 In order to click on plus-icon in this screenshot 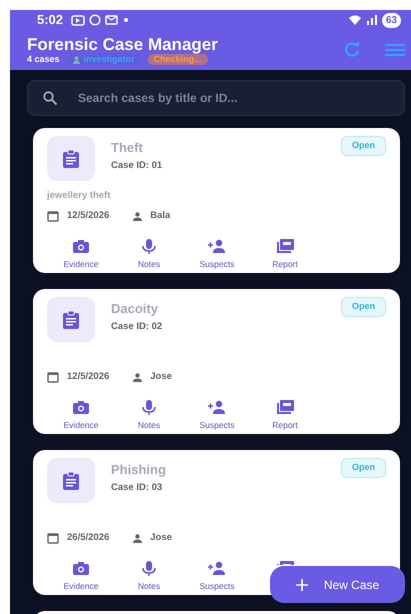, I will do `click(302, 584)`.